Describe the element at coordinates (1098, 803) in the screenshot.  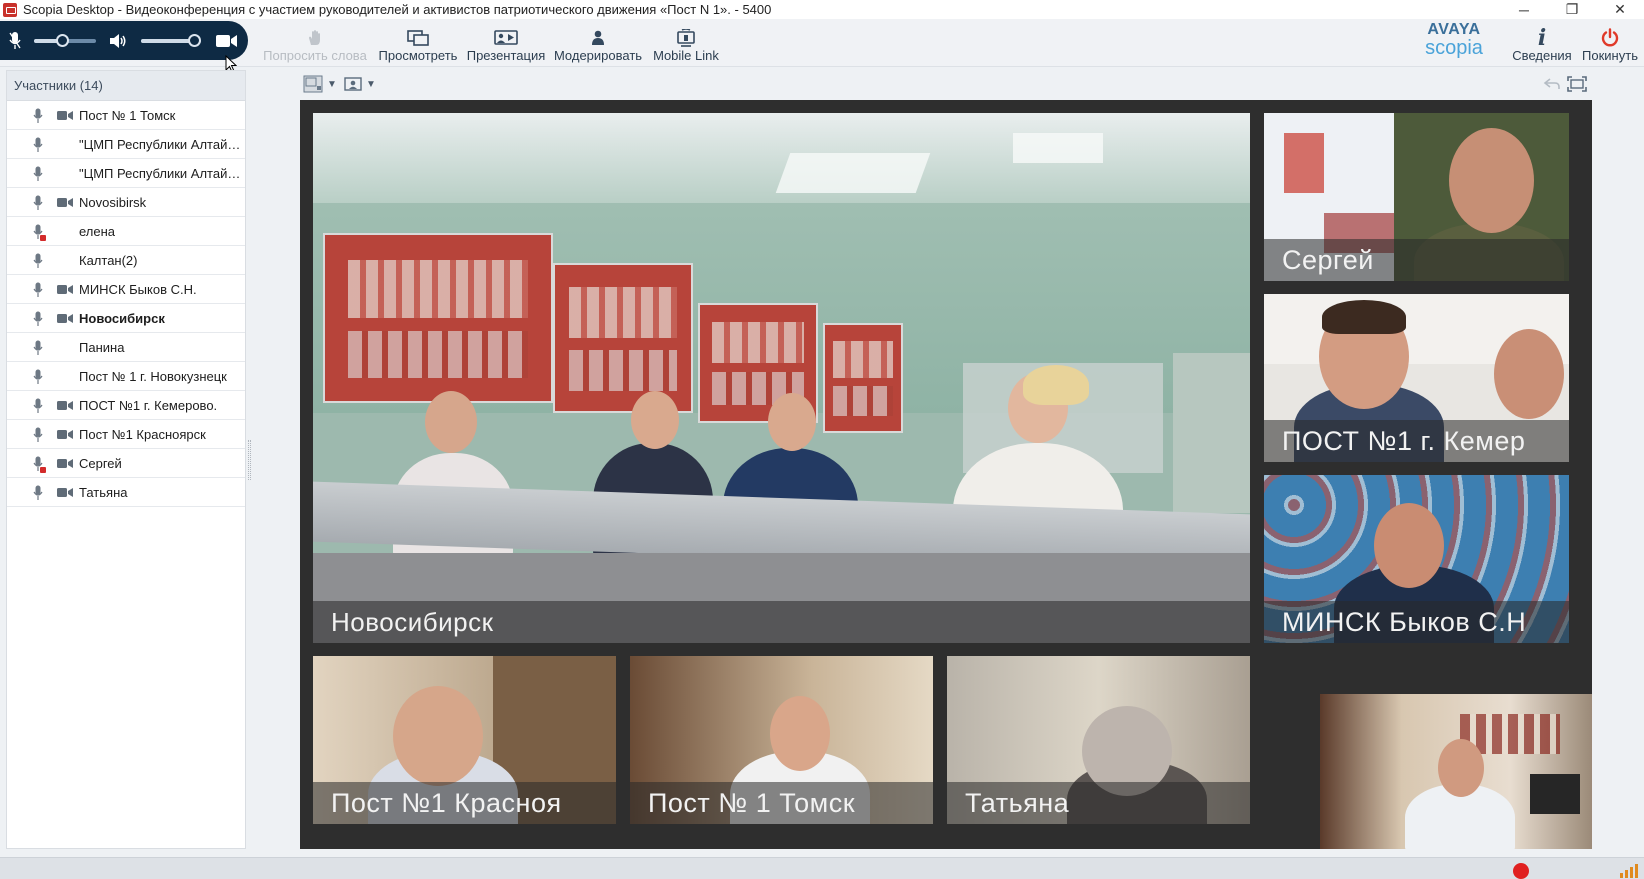
I see `bottom-video-label-3: Татьяна` at that location.